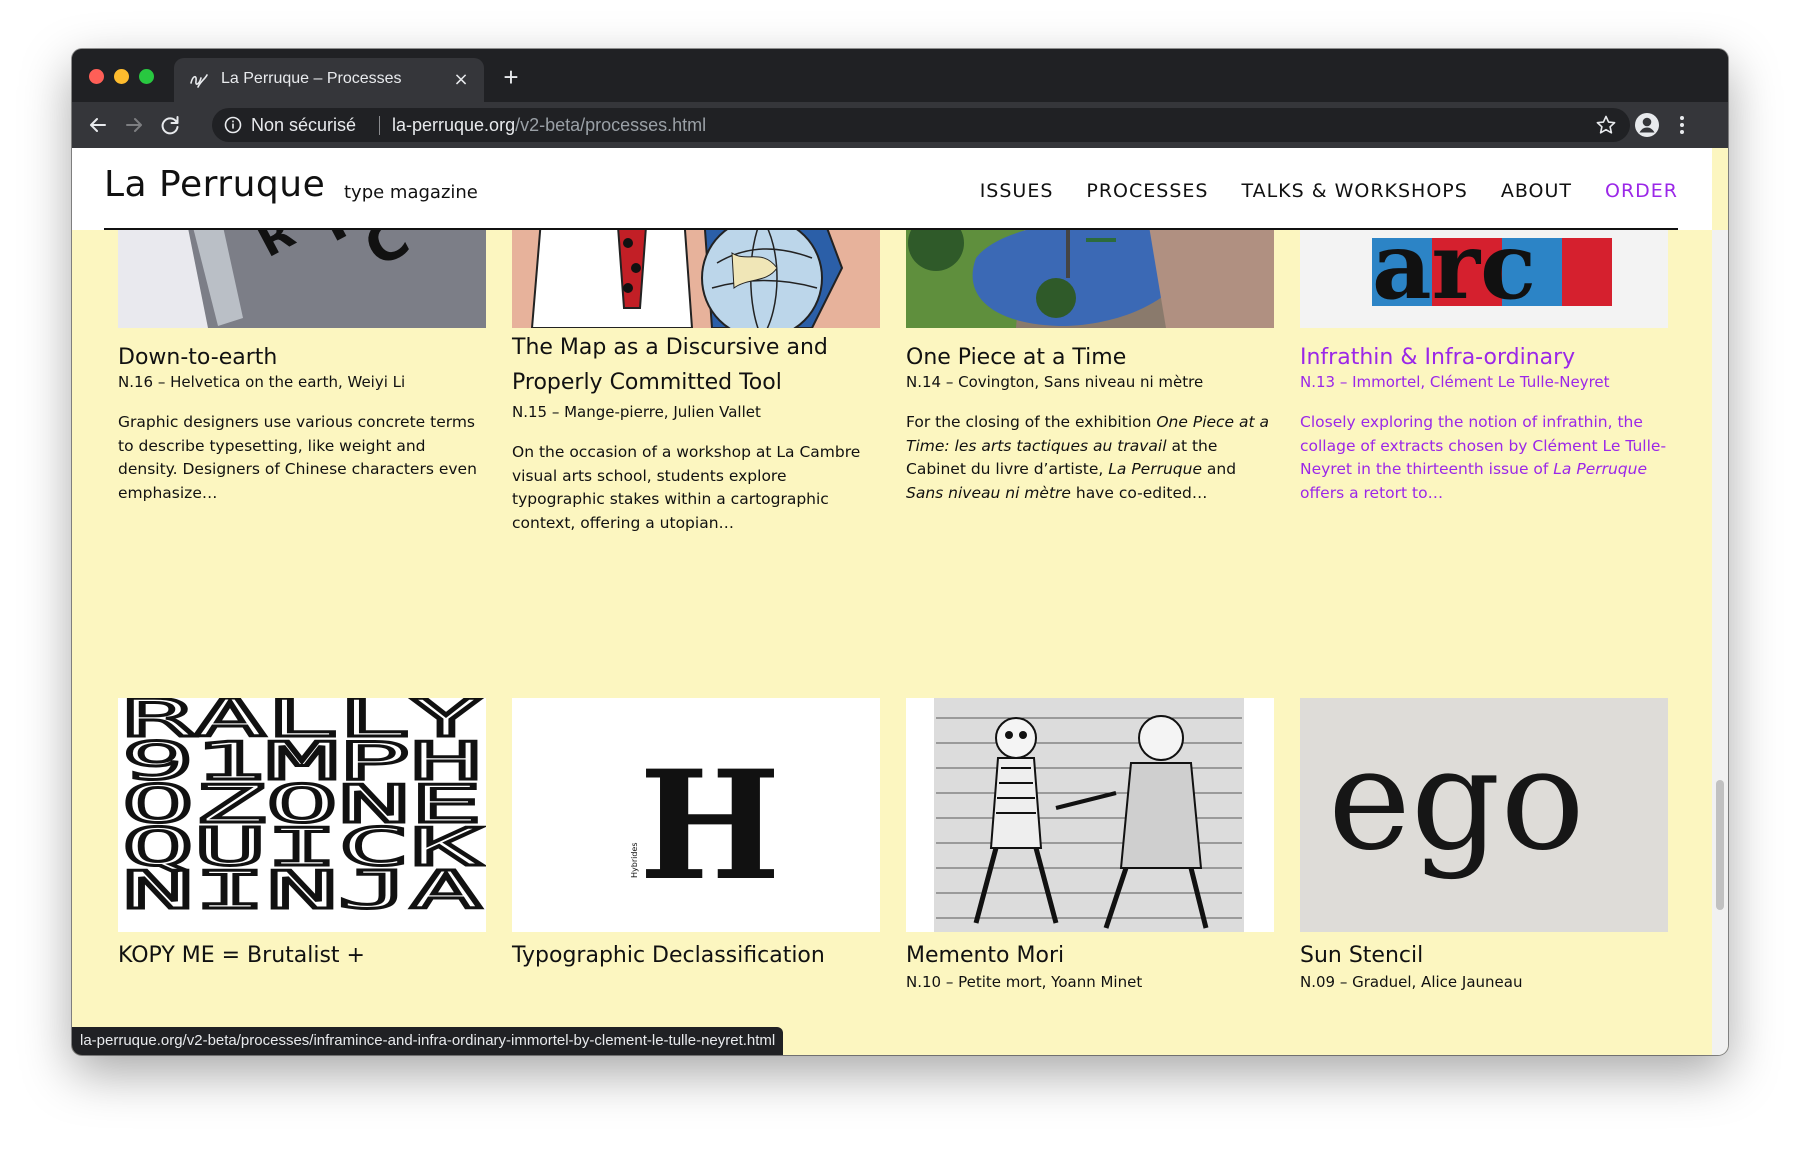  Describe the element at coordinates (262, 382) in the screenshot. I see `card-meta: N.16 – Helvetica on the earth, Weiyi Li` at that location.